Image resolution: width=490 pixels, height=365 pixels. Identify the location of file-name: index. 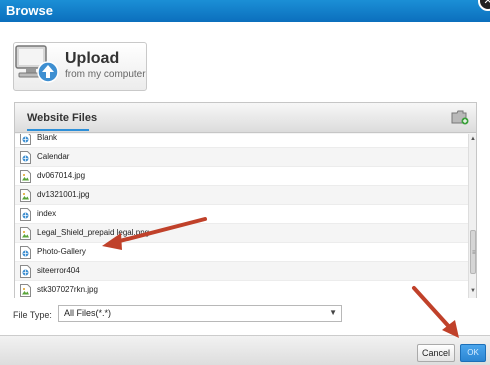
(47, 213).